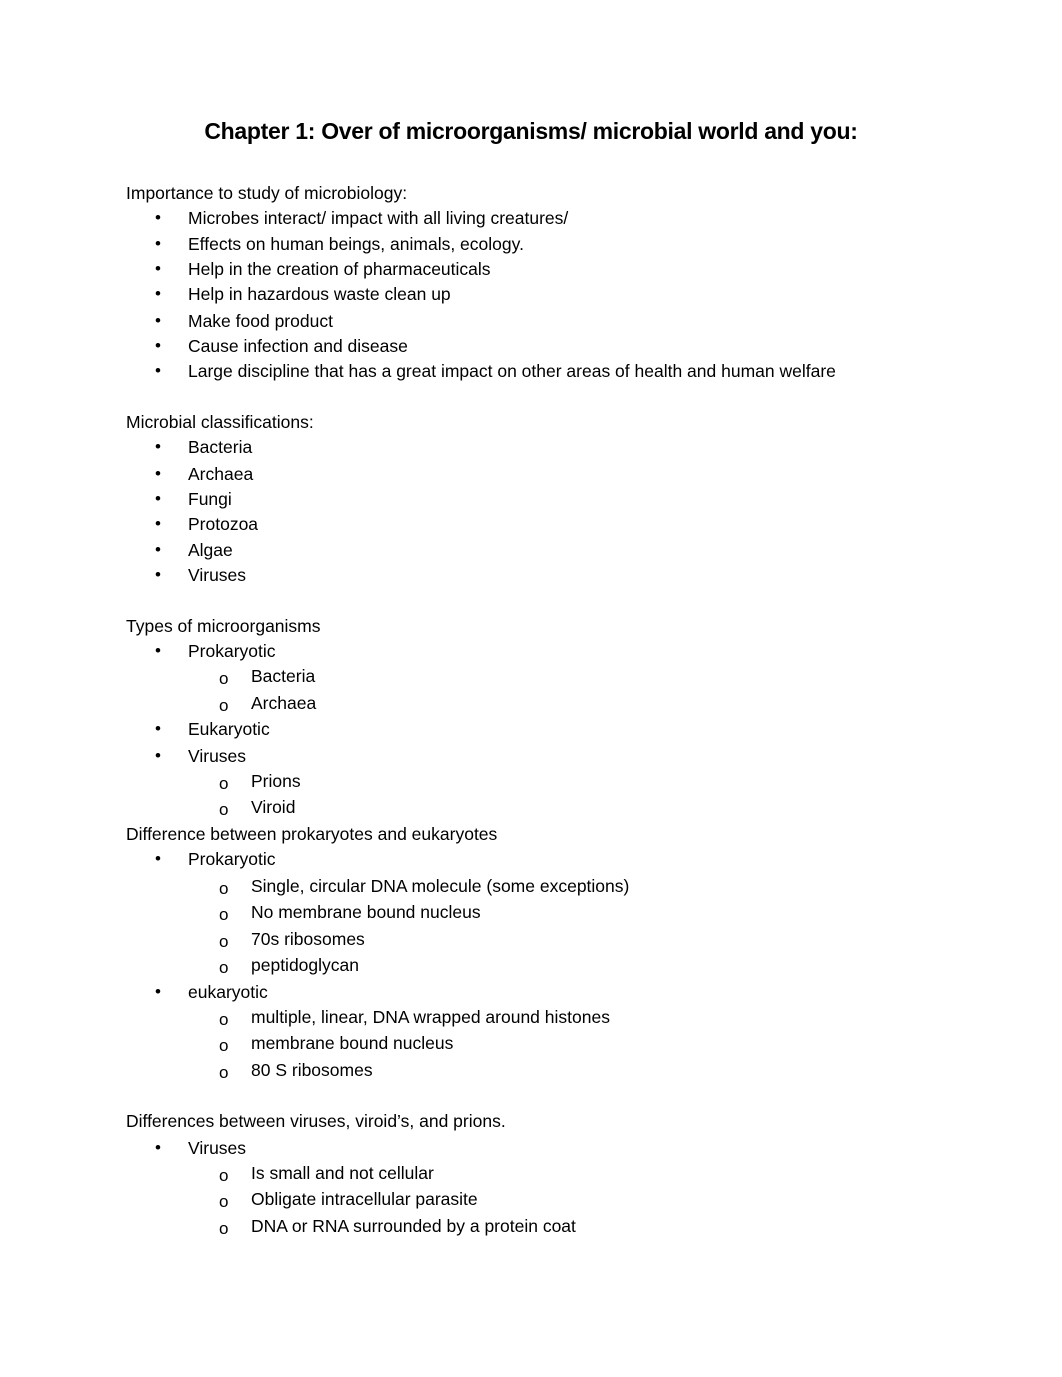 This screenshot has width=1062, height=1377. Describe the element at coordinates (211, 992) in the screenshot. I see `list-item: • eukaryotic` at that location.